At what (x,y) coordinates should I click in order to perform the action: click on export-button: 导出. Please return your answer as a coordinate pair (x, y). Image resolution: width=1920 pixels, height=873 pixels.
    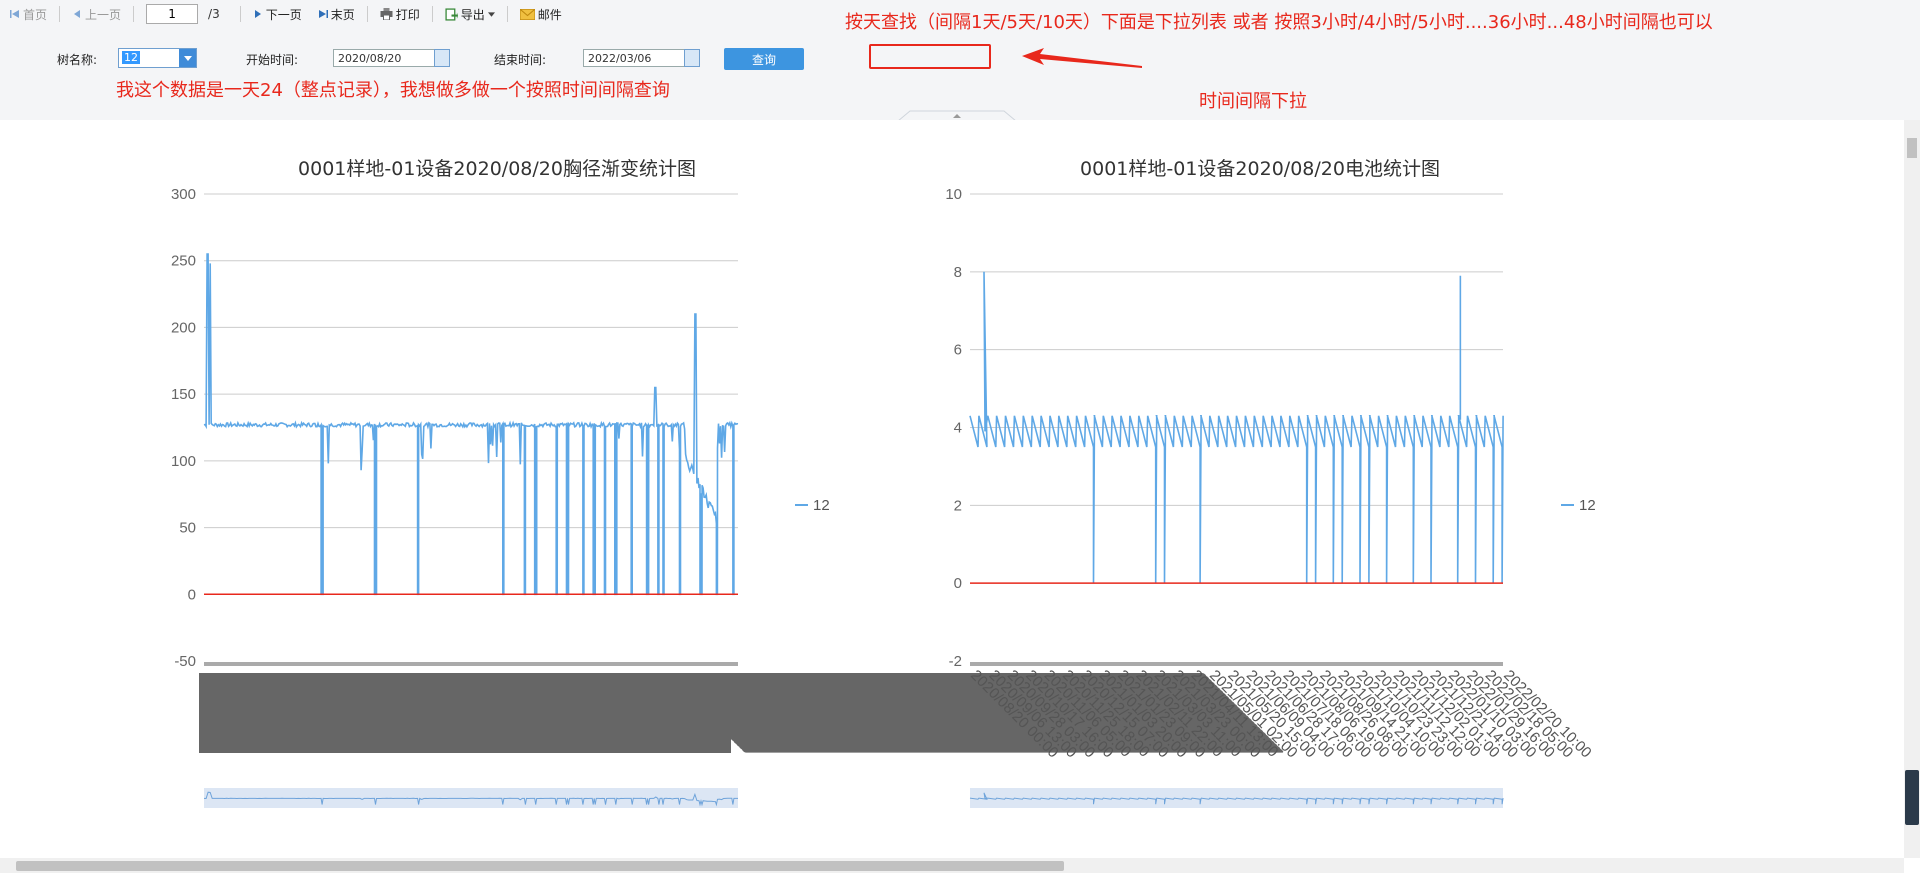
    Looking at the image, I should click on (470, 14).